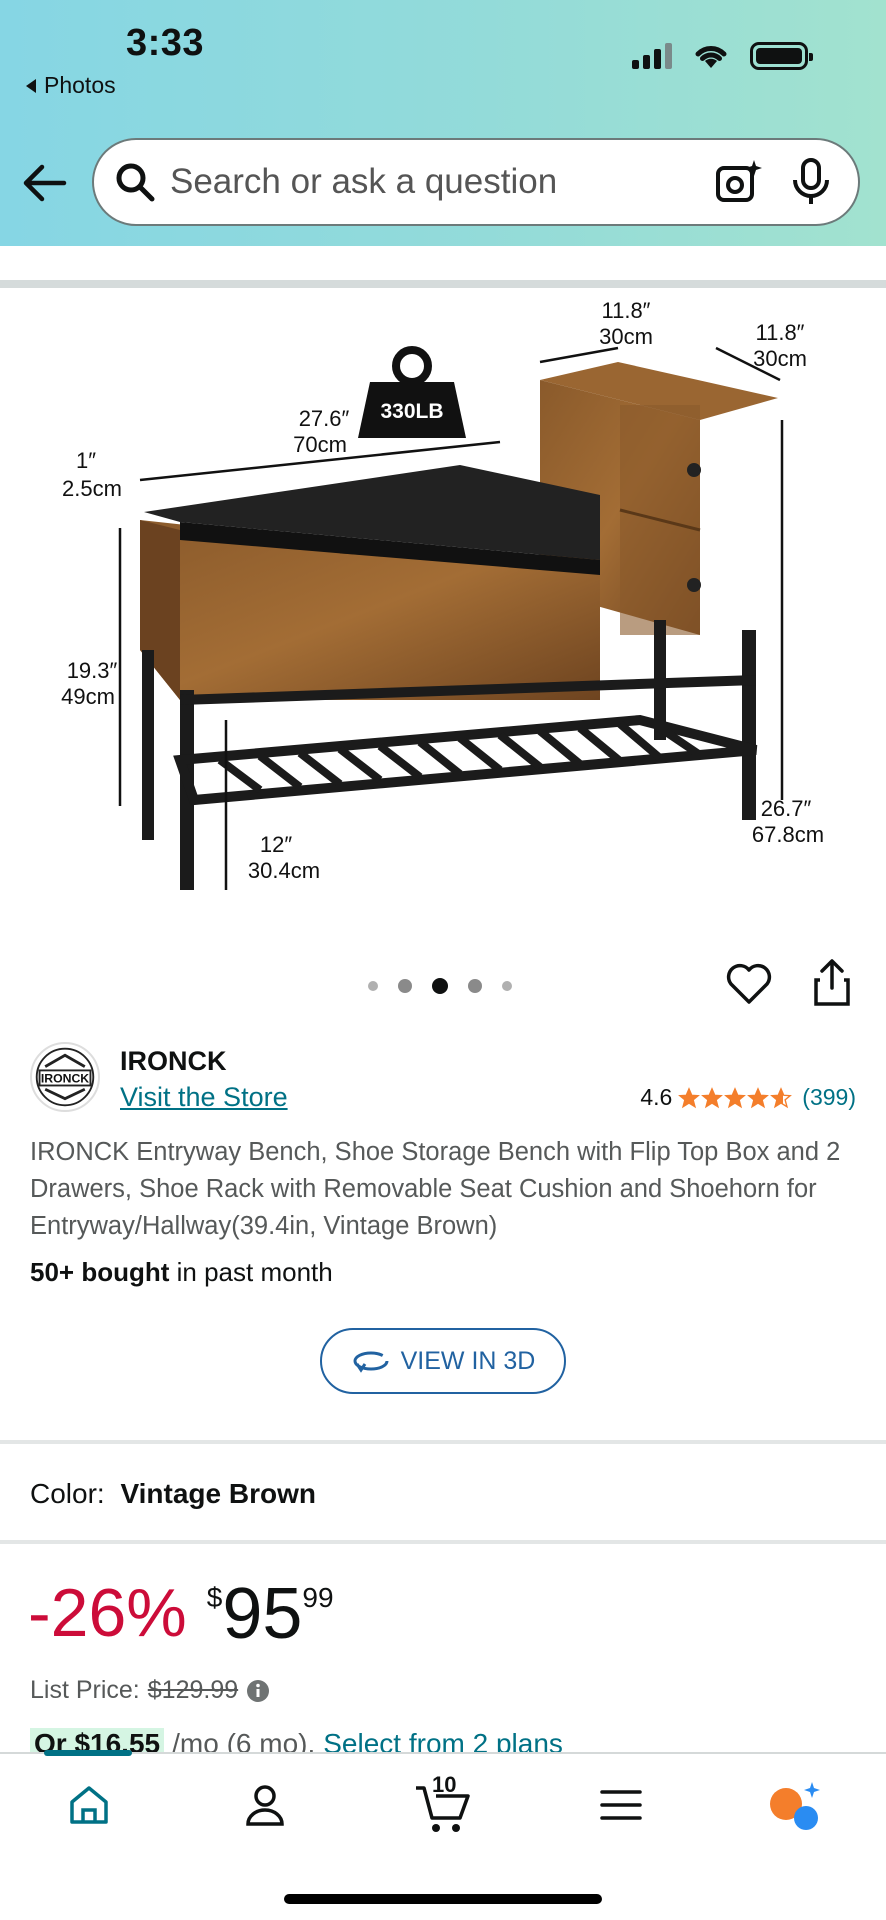  Describe the element at coordinates (265, 1805) in the screenshot. I see `account-icon` at that location.